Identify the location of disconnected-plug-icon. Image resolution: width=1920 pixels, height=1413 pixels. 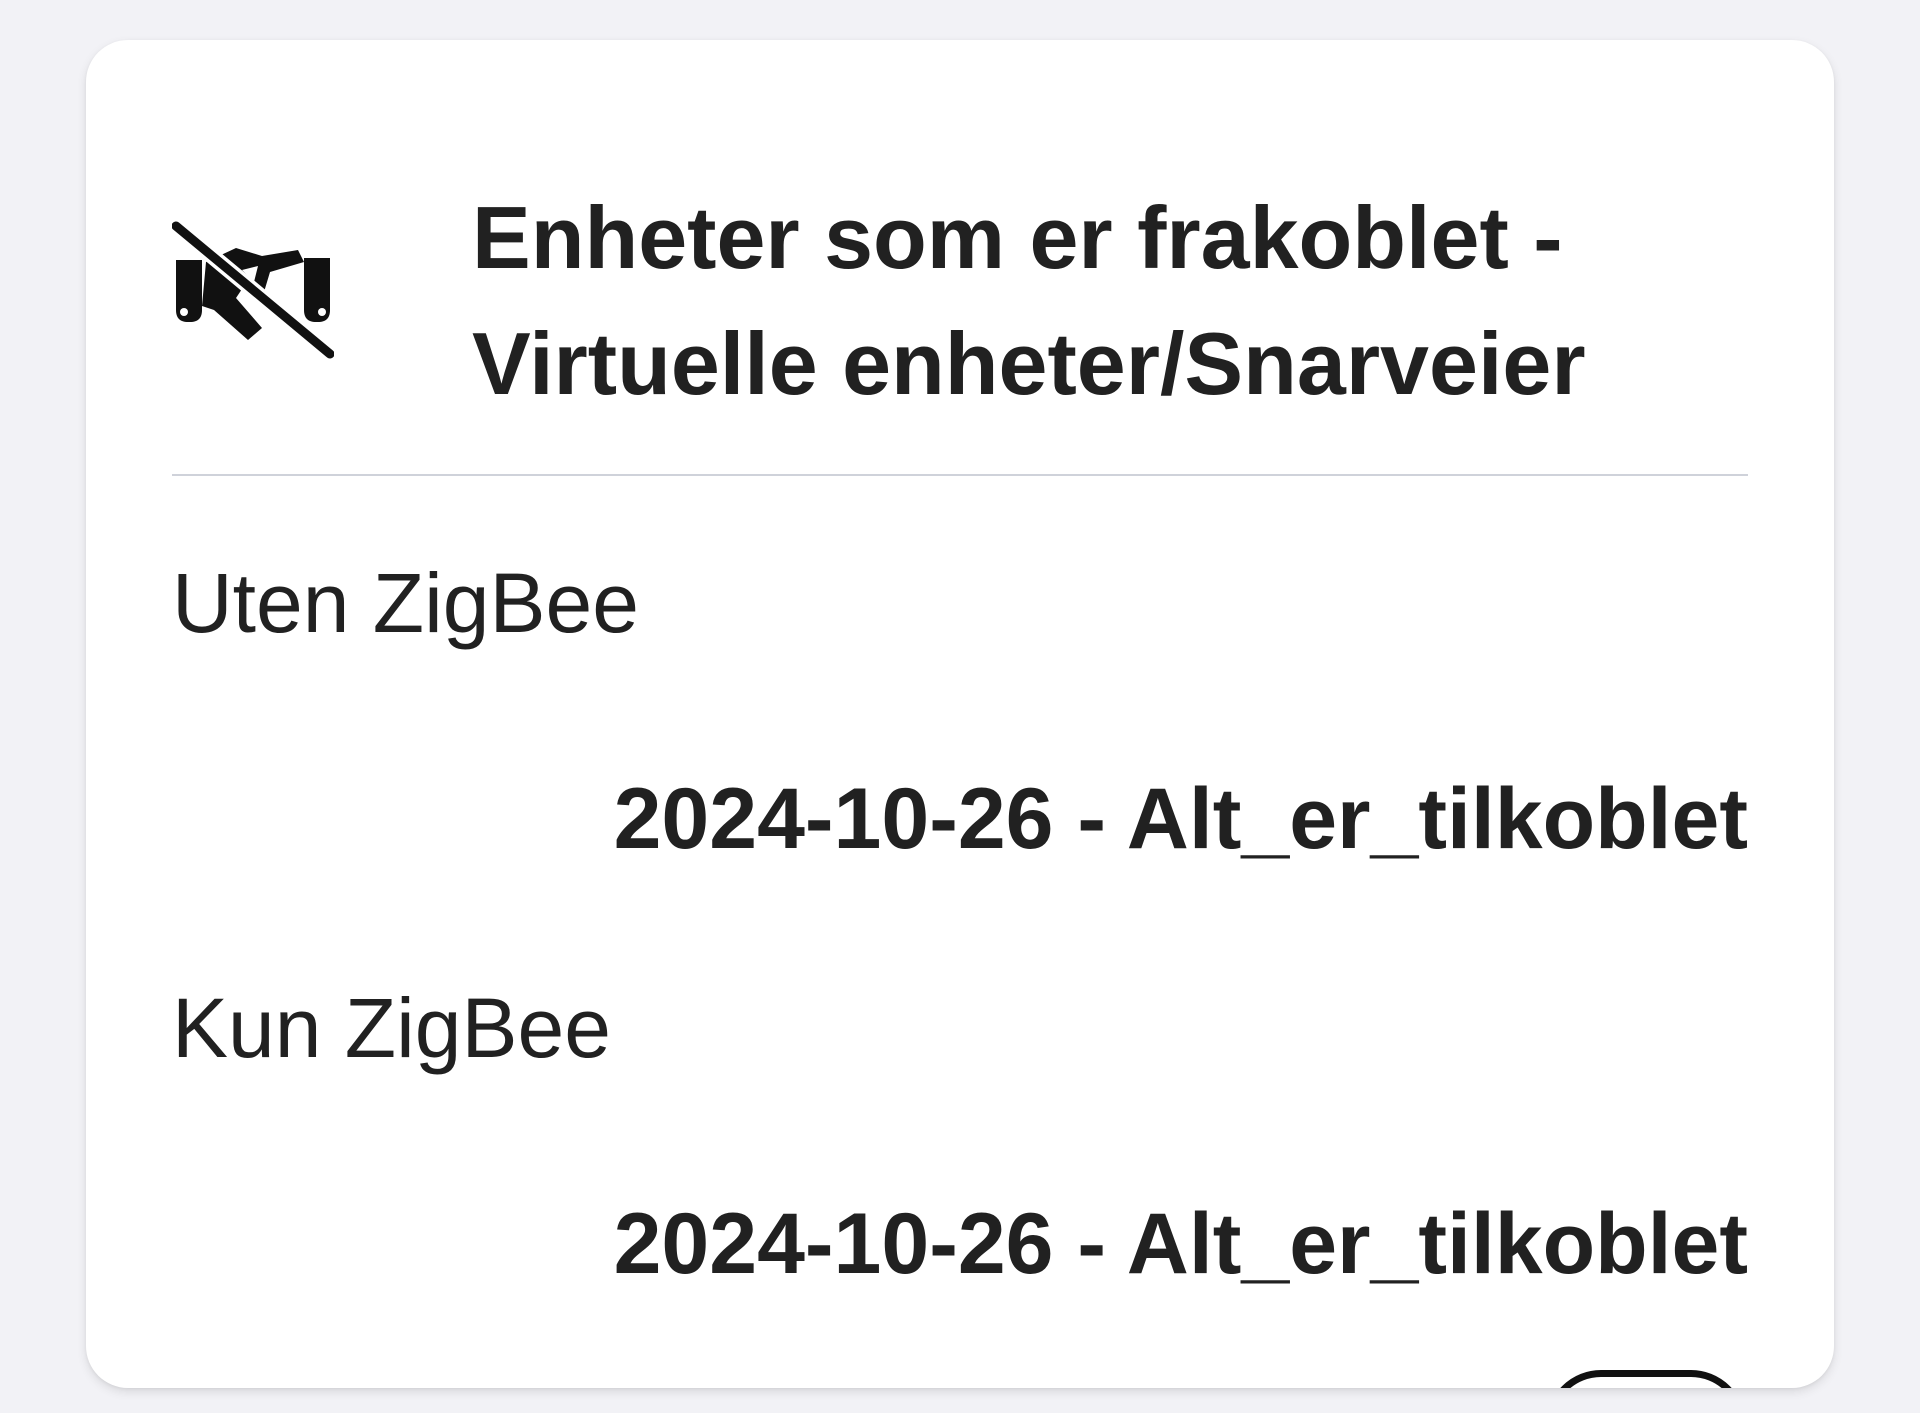
(253, 290).